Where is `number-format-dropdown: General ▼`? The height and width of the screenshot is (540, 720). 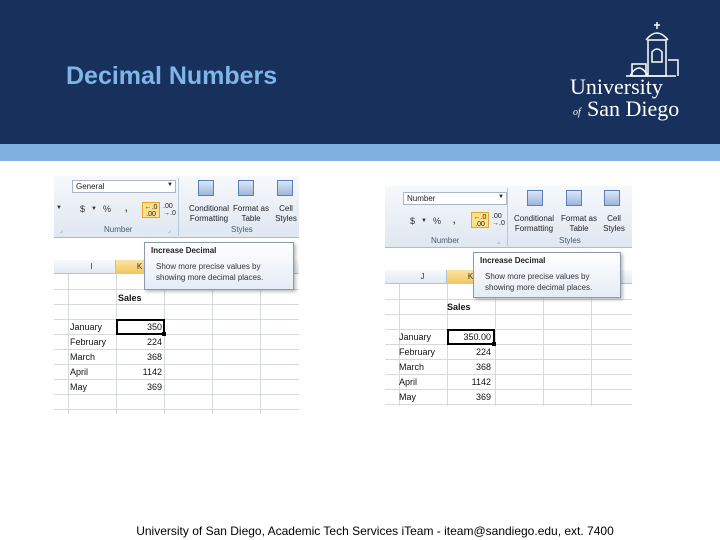 number-format-dropdown: General ▼ is located at coordinates (124, 186).